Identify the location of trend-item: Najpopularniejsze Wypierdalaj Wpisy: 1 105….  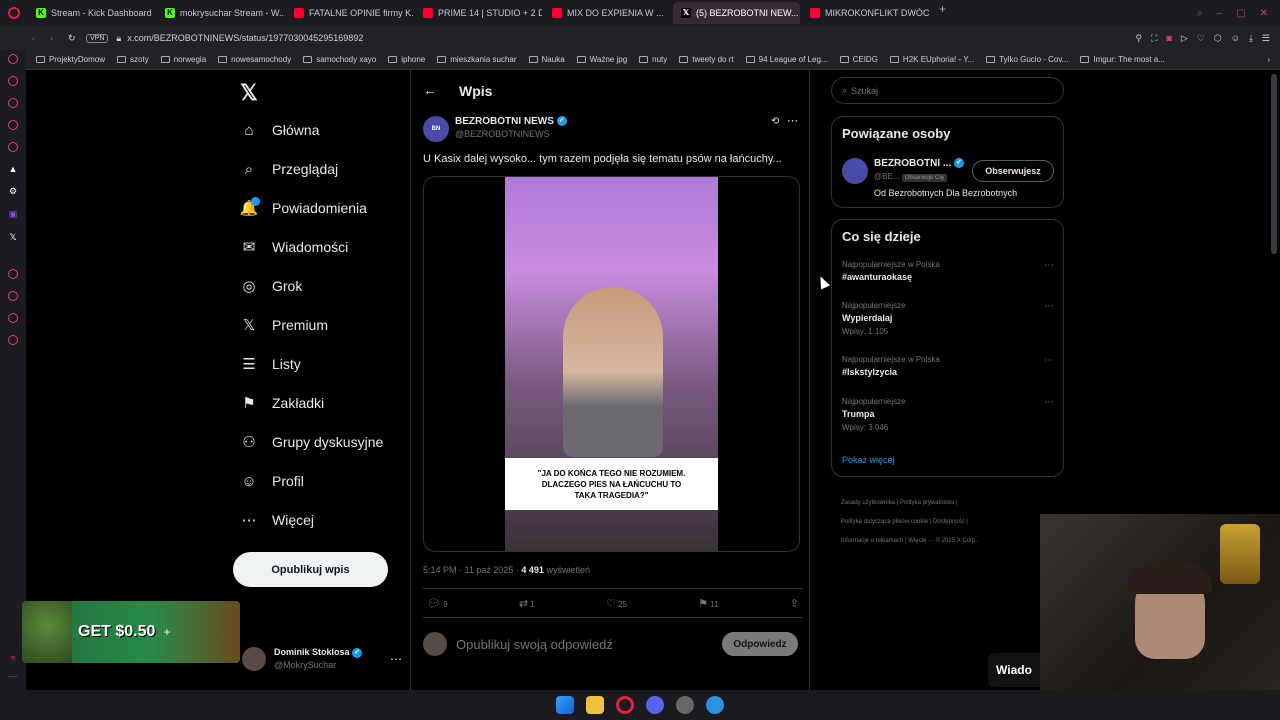
(948, 318).